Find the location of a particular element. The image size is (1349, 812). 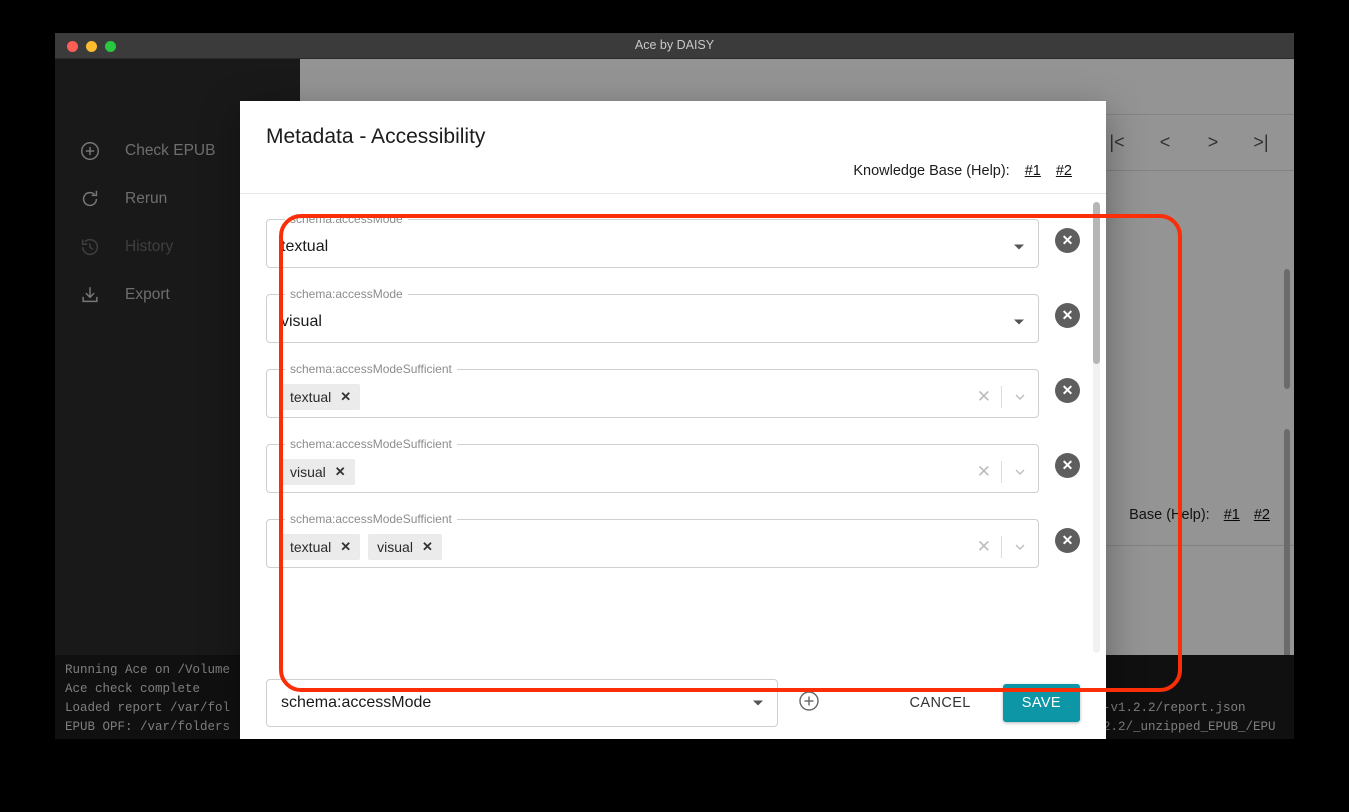

dialog-kb-label: Knowledge Base (Help): is located at coordinates (931, 171).